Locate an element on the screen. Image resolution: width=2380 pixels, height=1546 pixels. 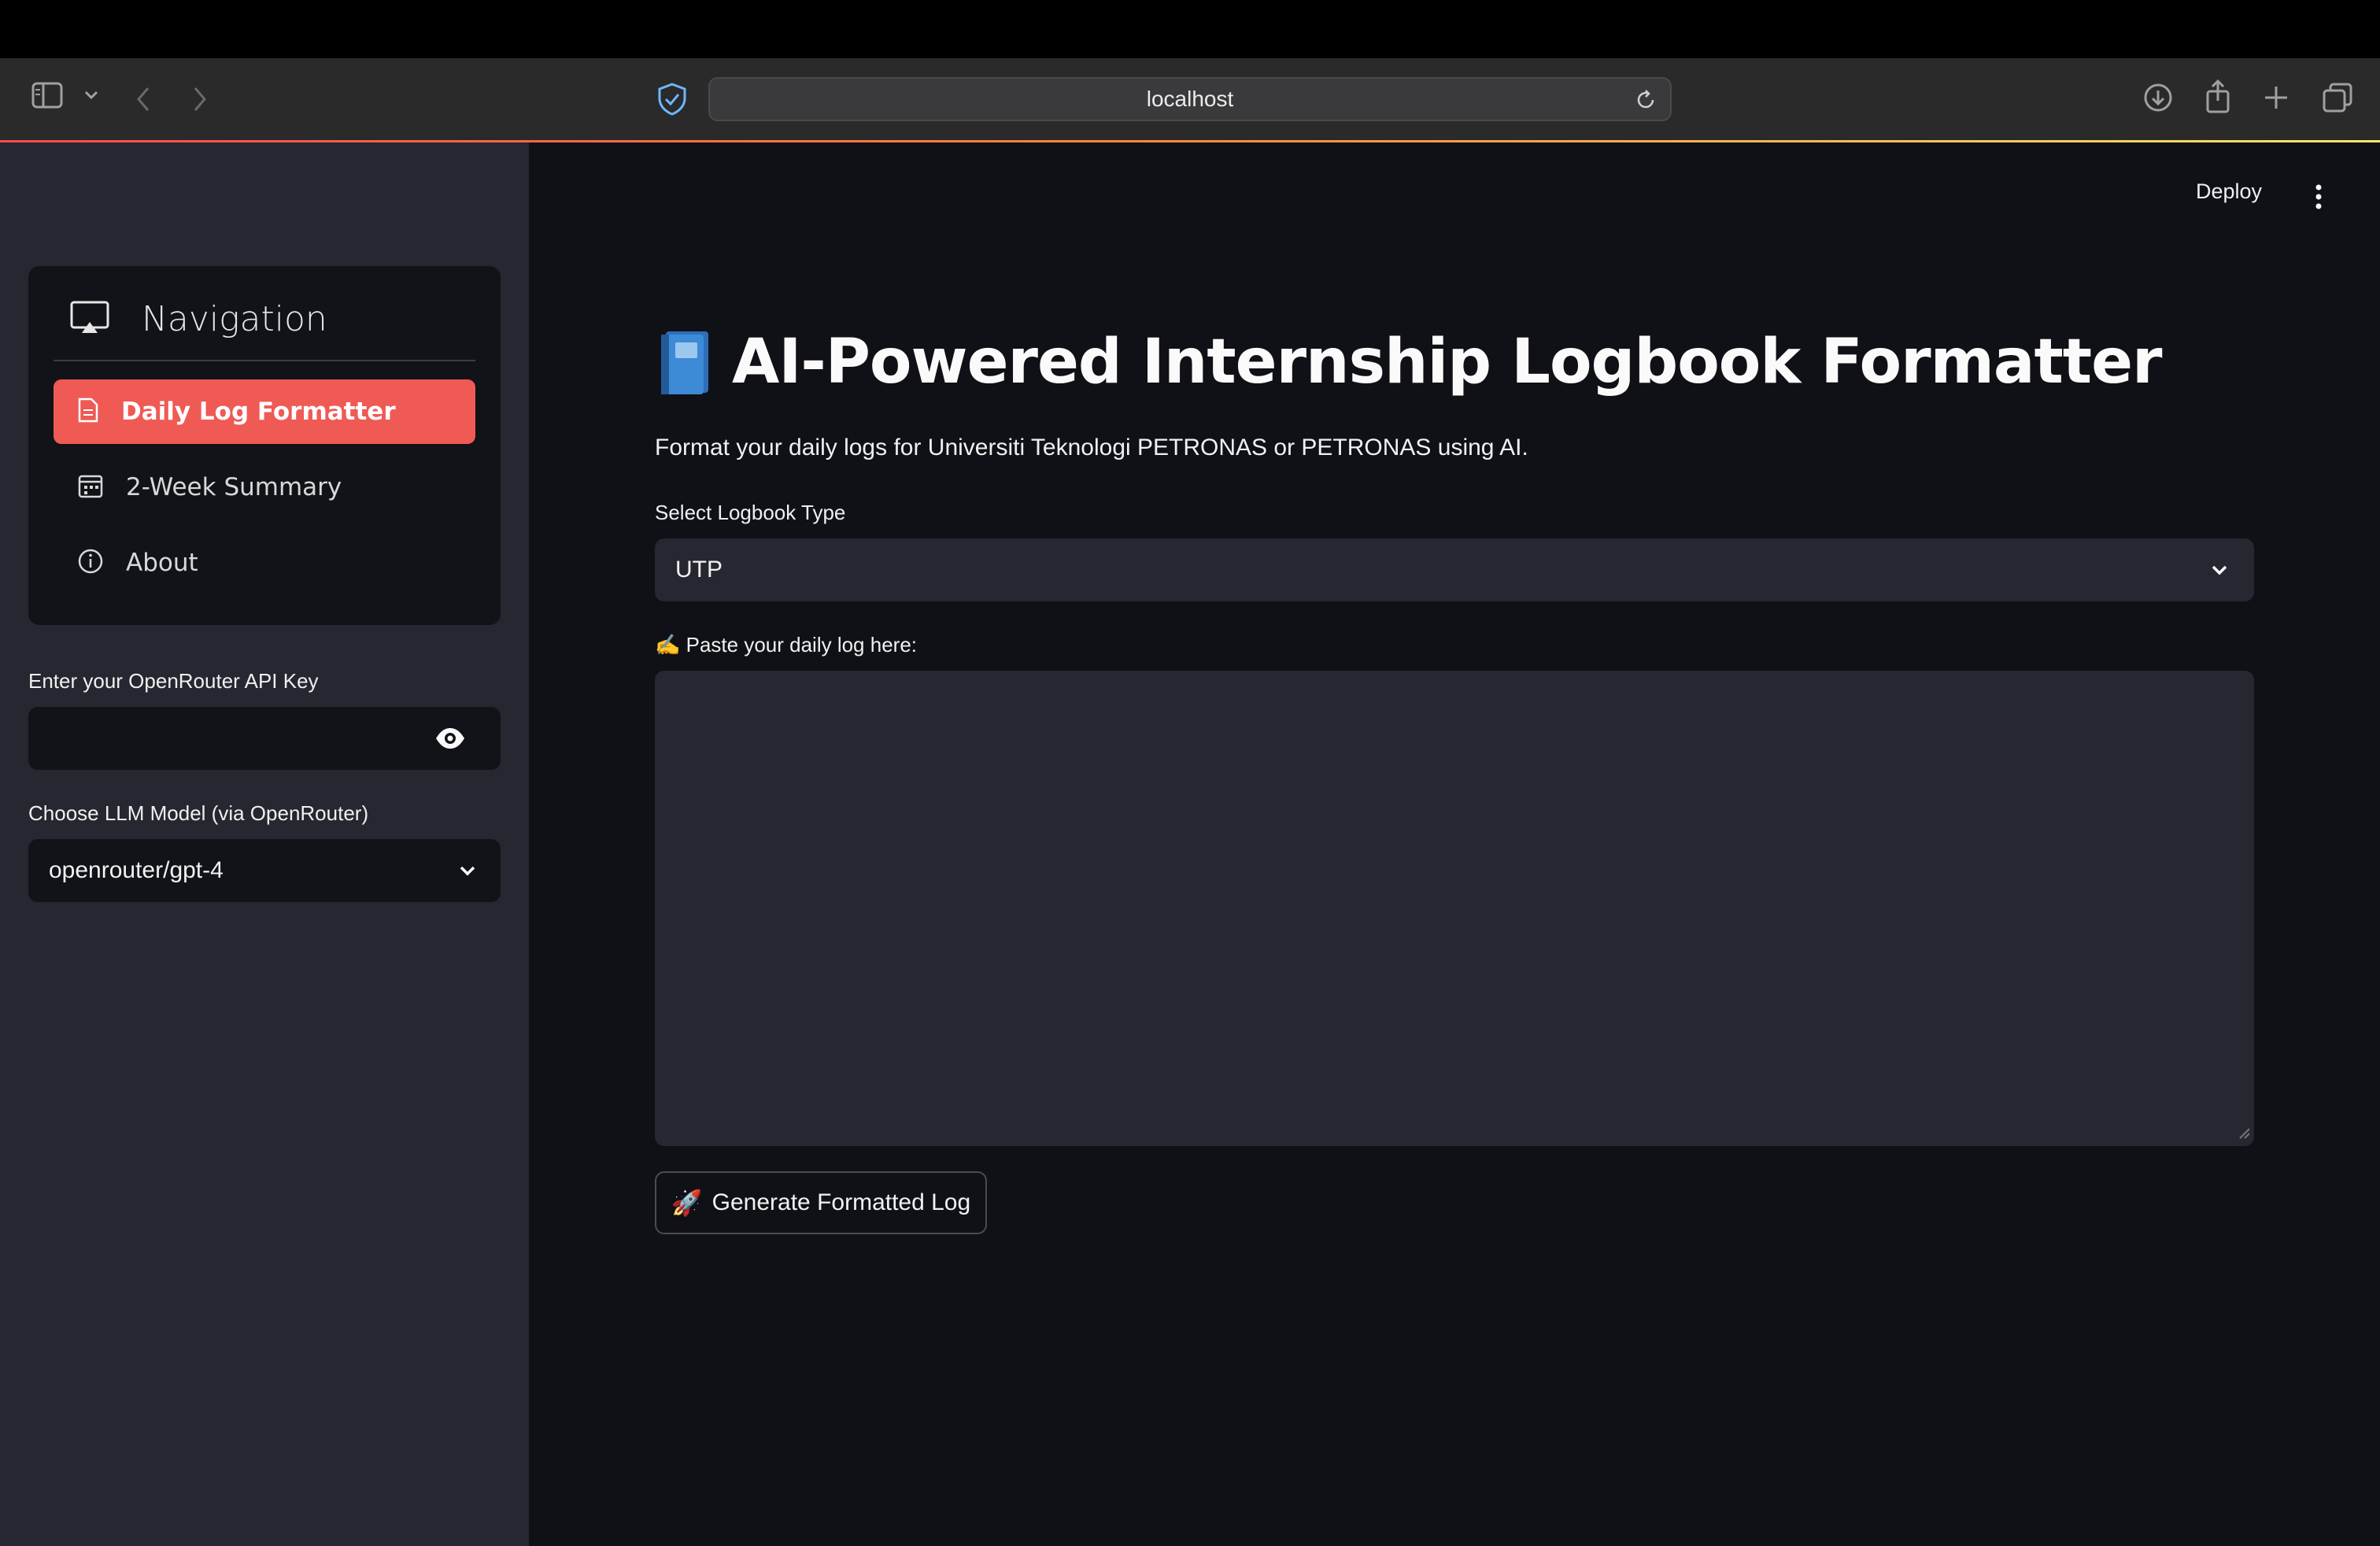
privacy-shield-icon is located at coordinates (672, 99).